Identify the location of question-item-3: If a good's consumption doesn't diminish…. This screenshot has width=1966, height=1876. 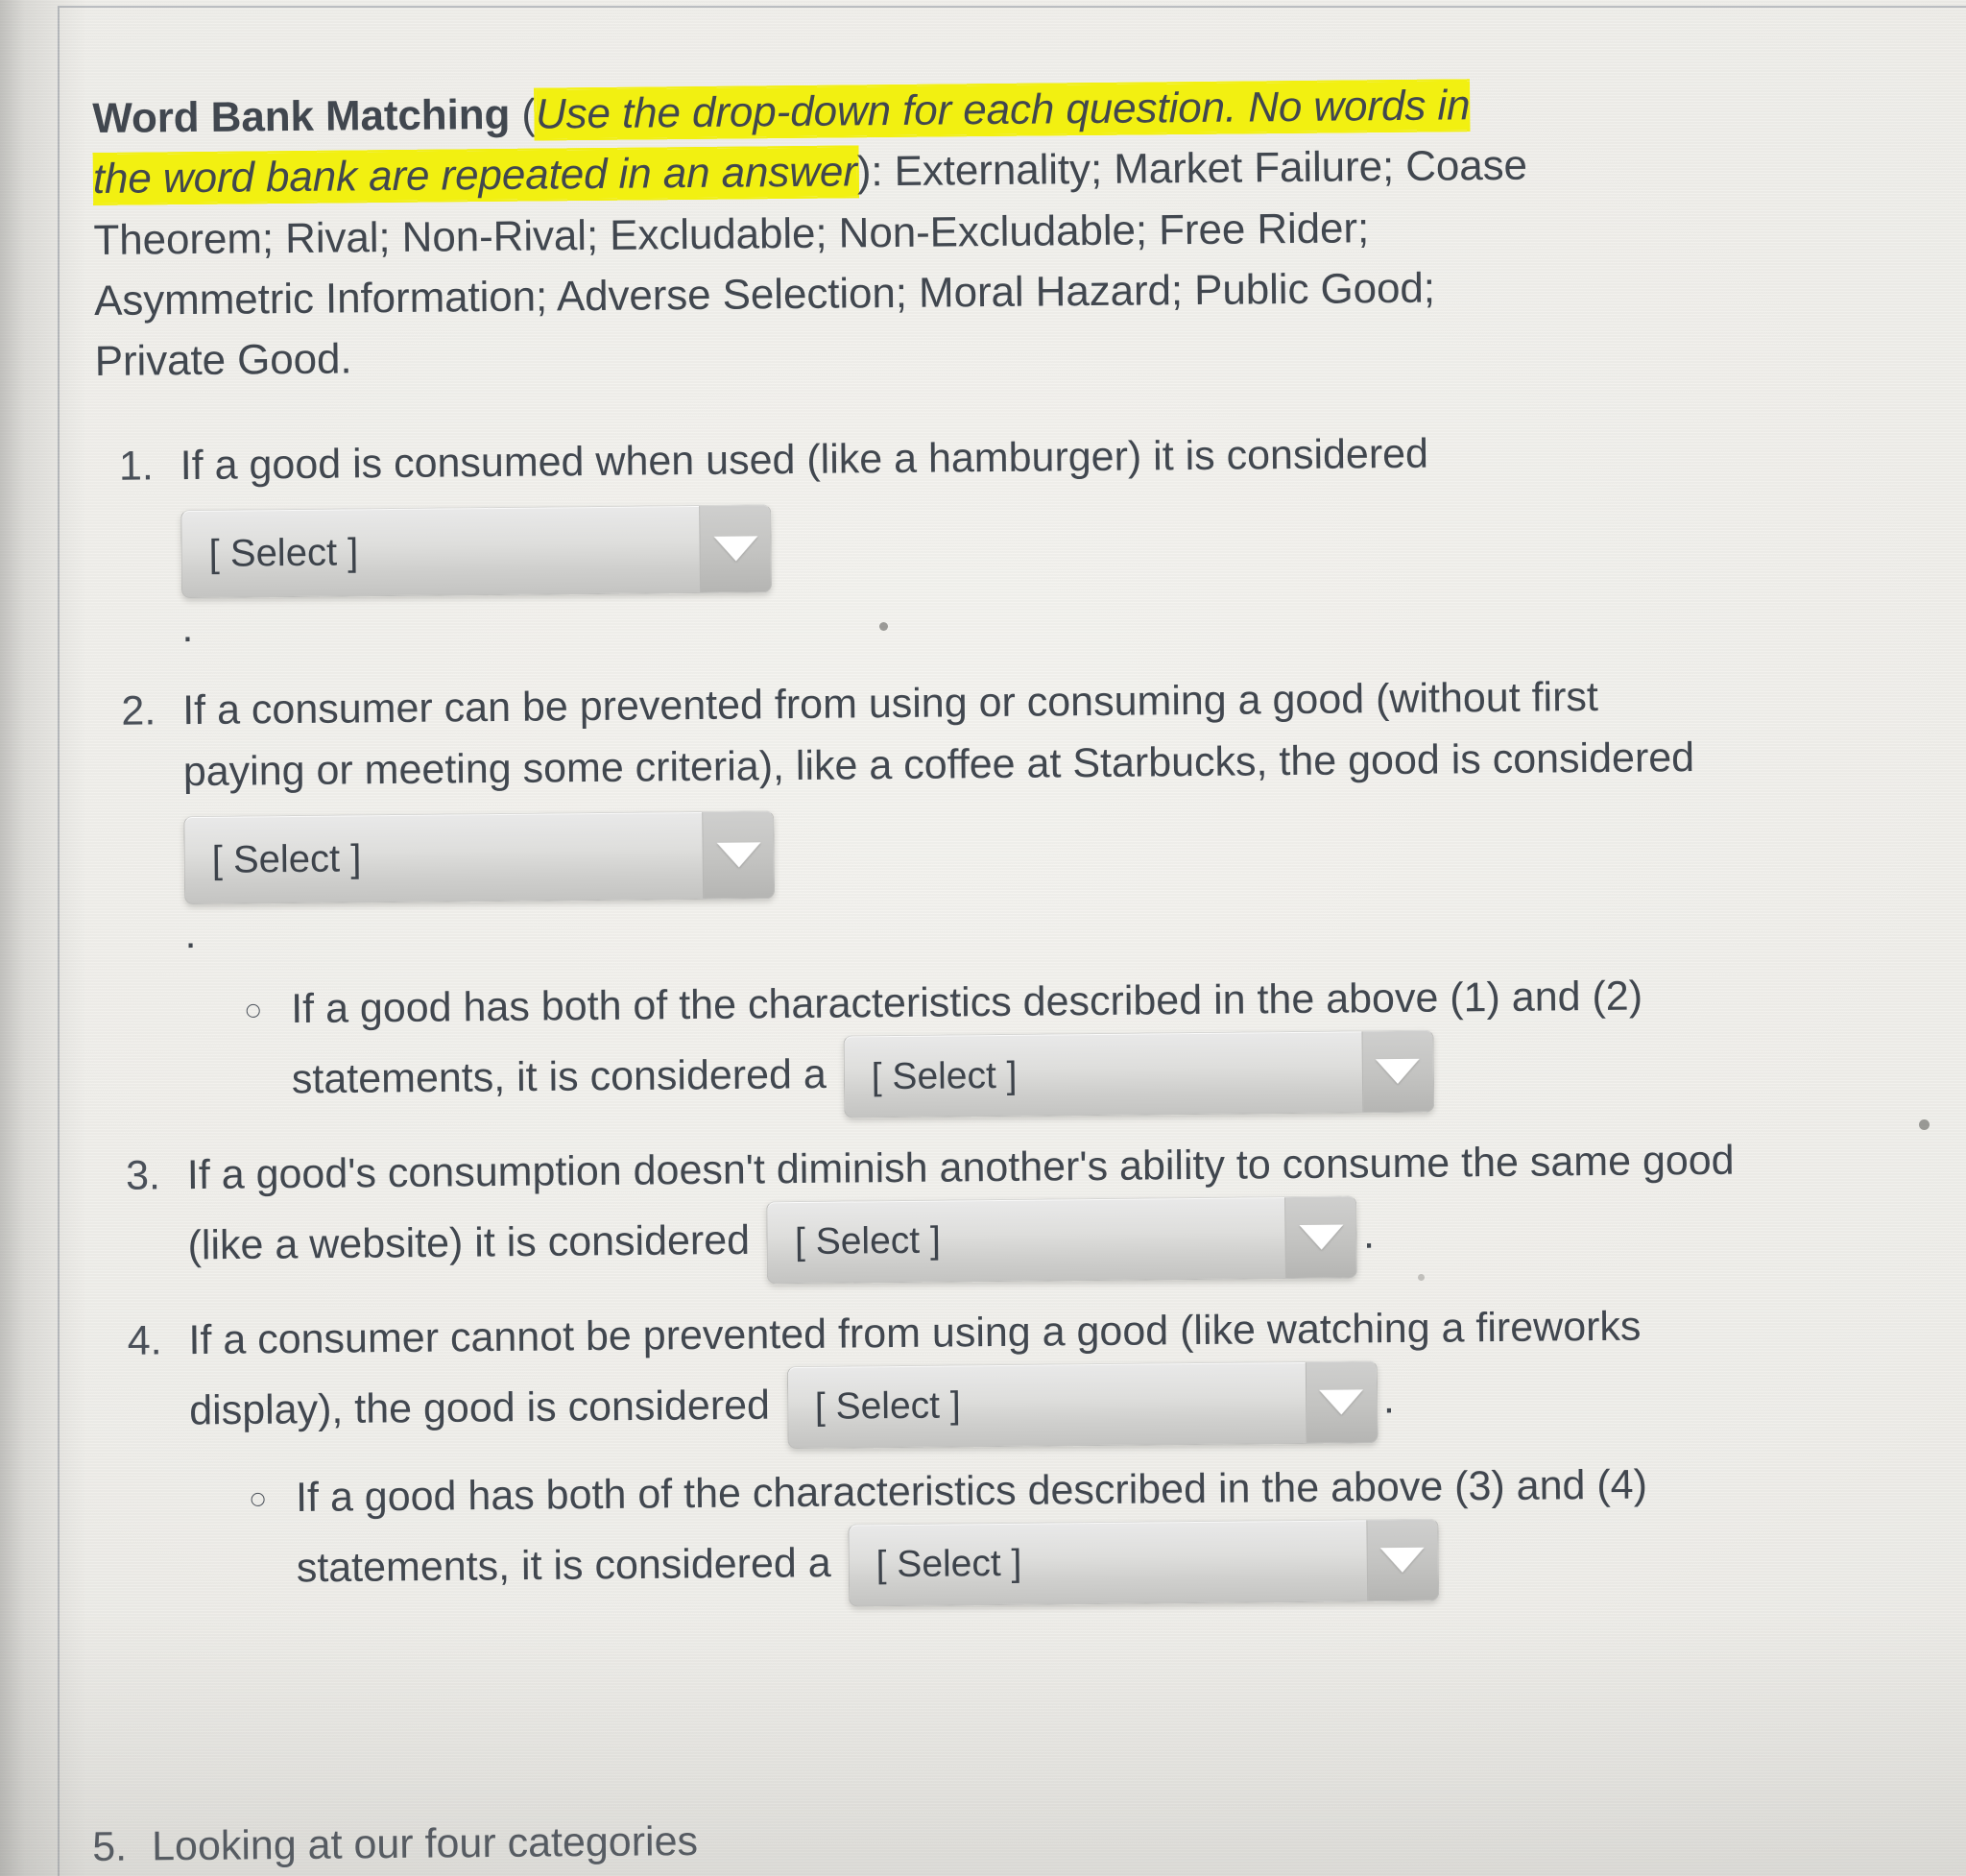
(954, 1210).